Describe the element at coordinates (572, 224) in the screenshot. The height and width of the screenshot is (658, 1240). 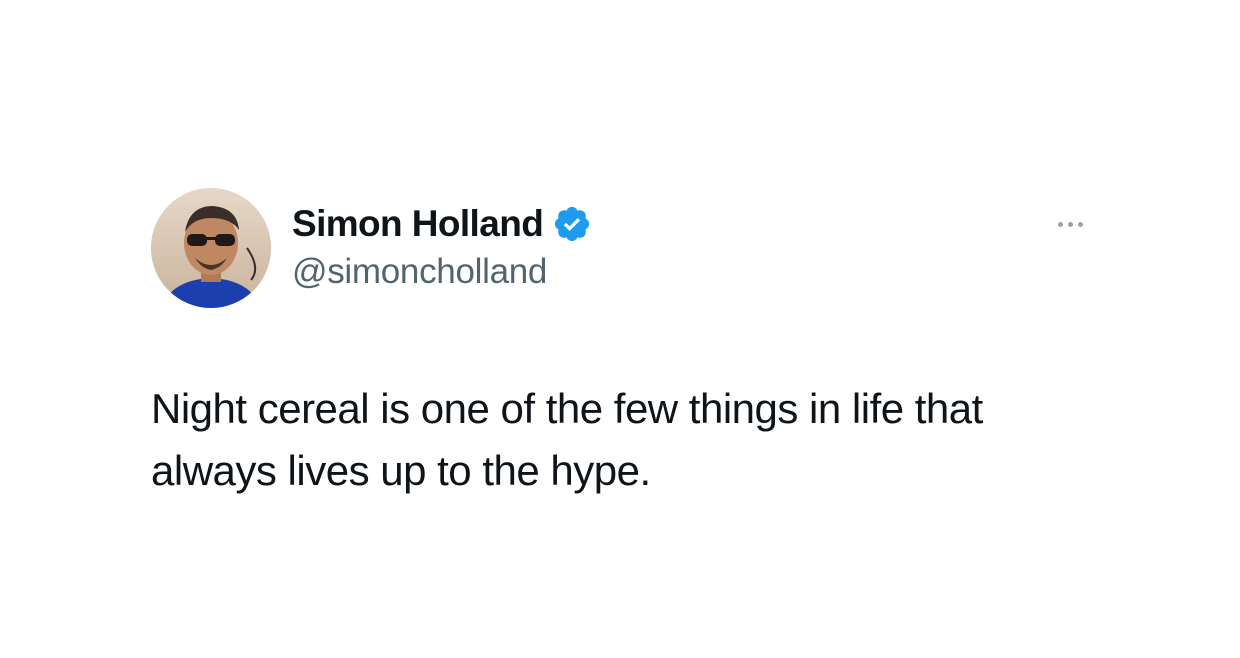
I see `verified-badge-icon` at that location.